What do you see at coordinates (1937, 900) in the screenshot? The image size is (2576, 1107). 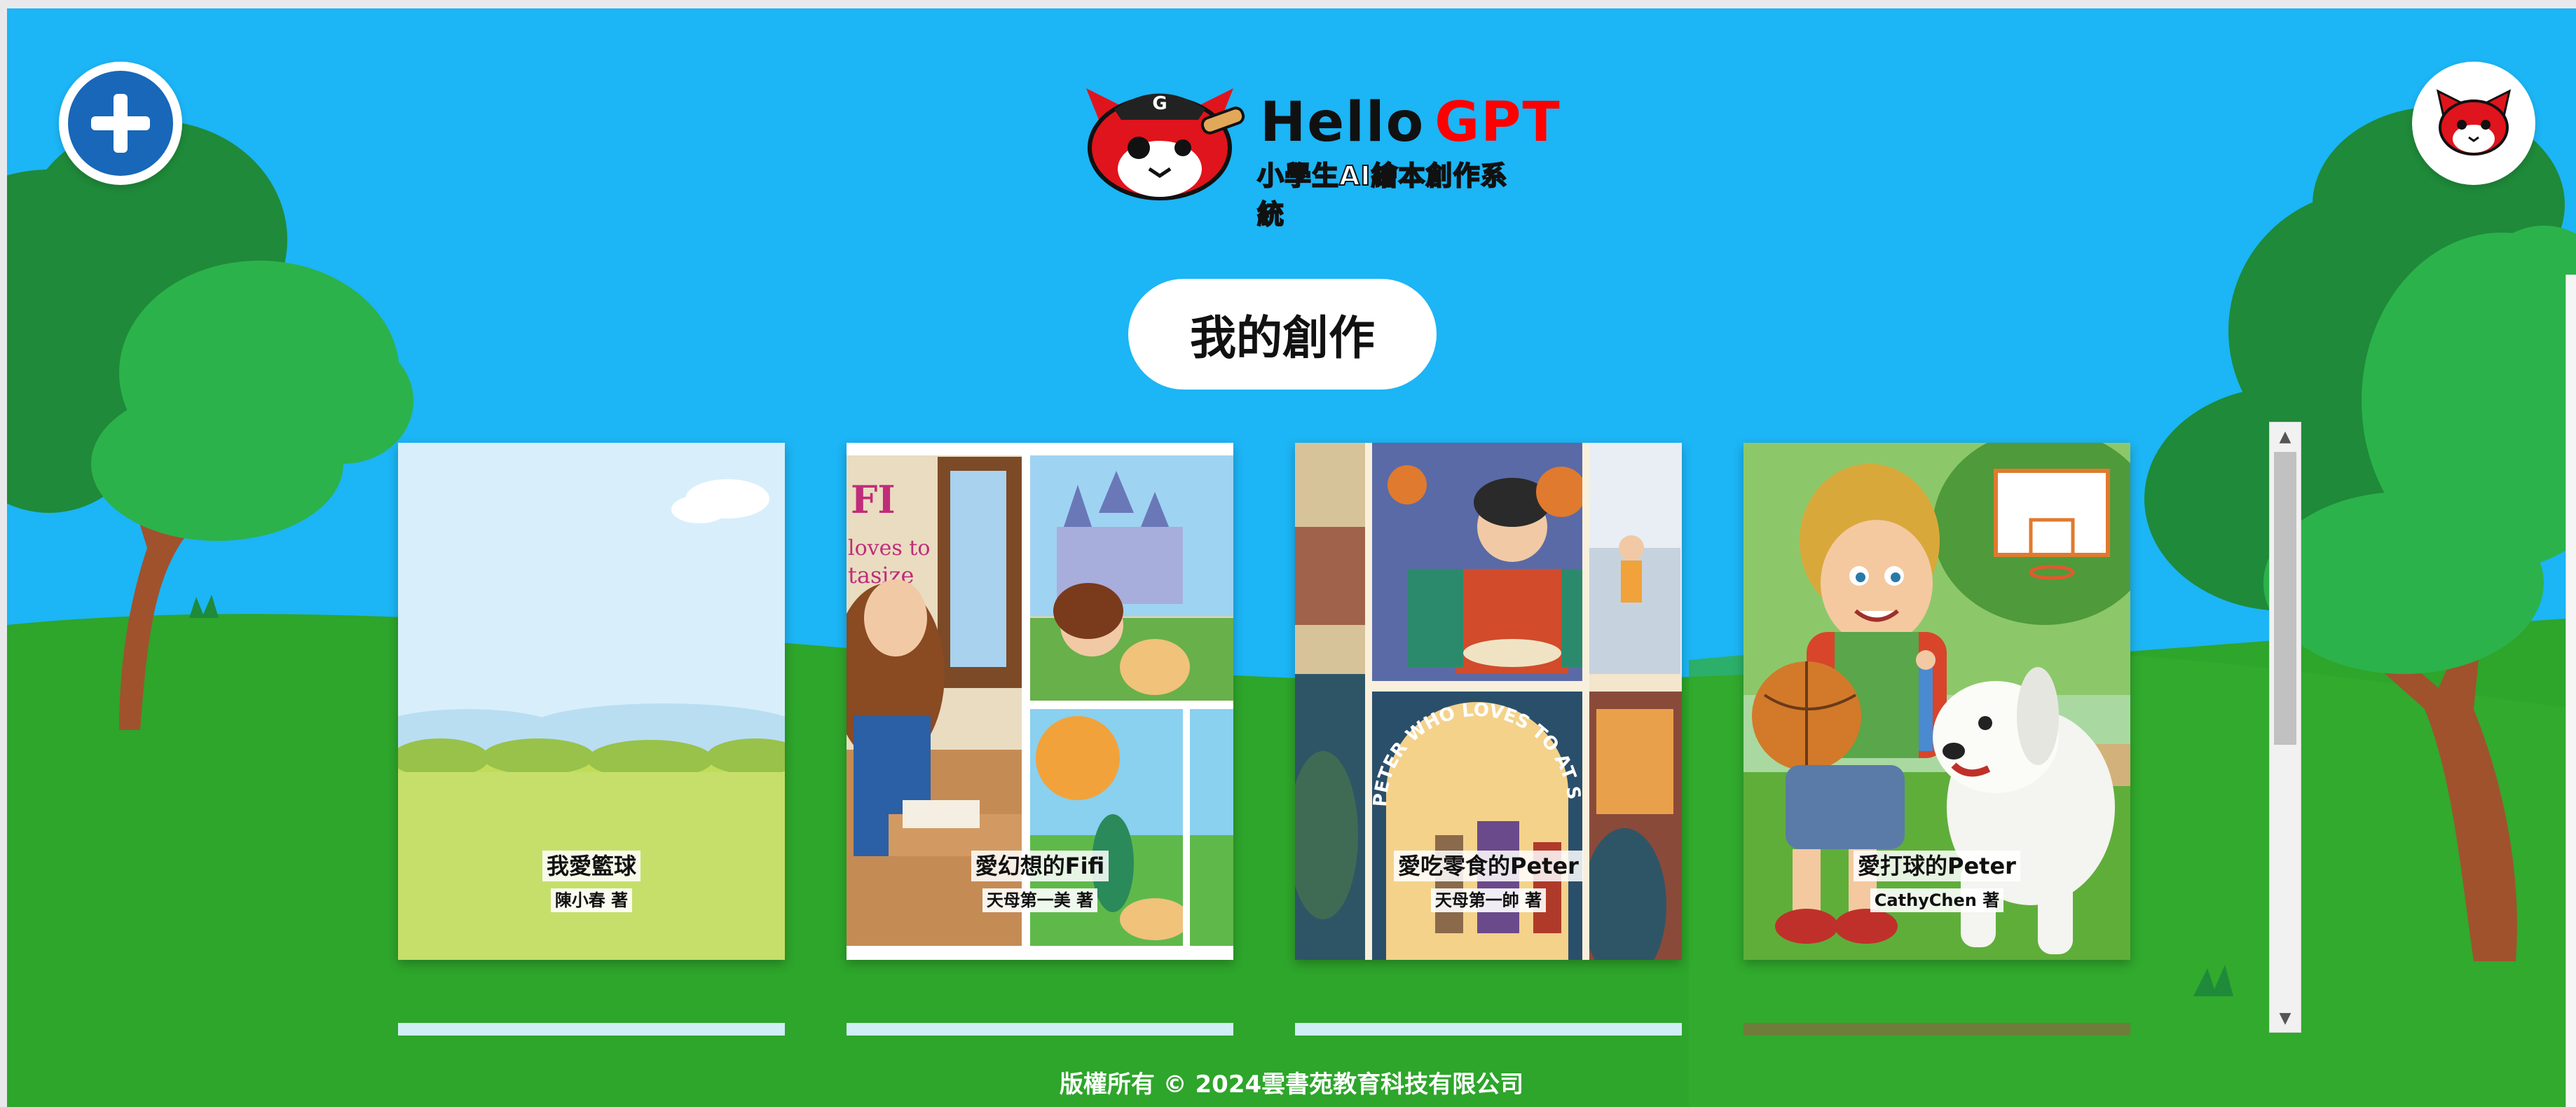 I see `book-author: CathyChen 著` at bounding box center [1937, 900].